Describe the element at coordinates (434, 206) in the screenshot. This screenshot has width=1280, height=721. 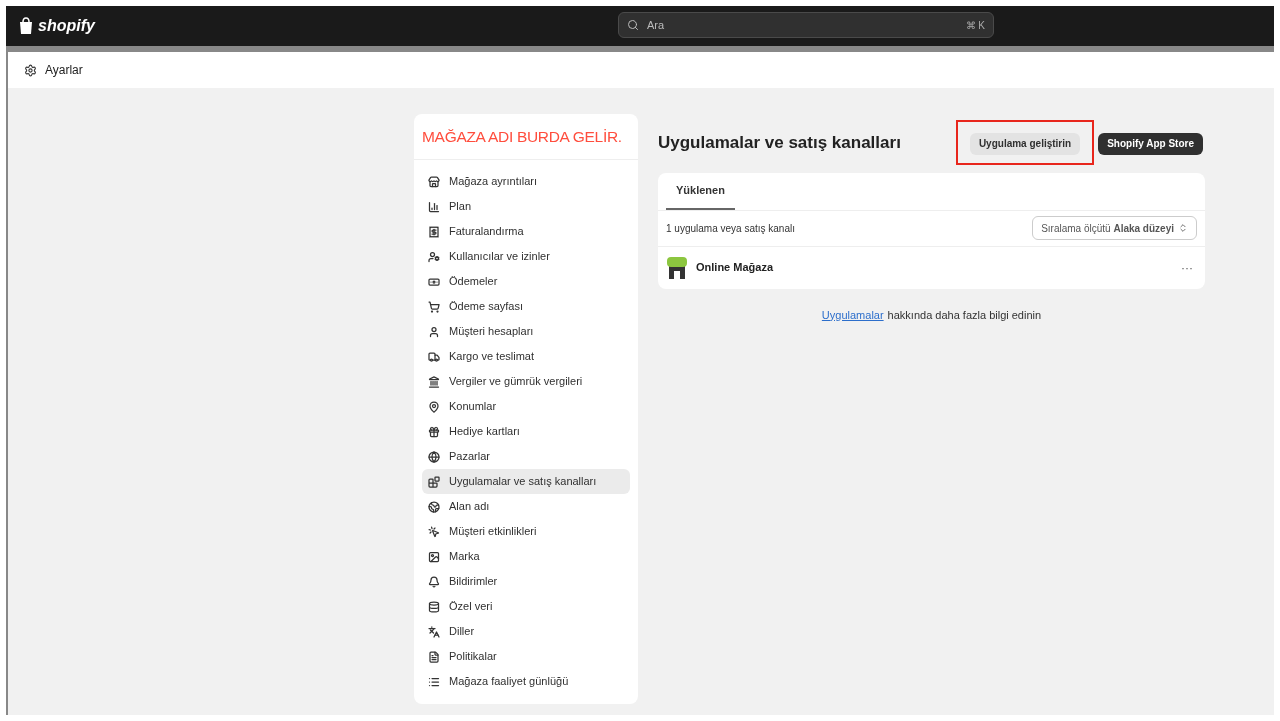
I see `chart-icon` at that location.